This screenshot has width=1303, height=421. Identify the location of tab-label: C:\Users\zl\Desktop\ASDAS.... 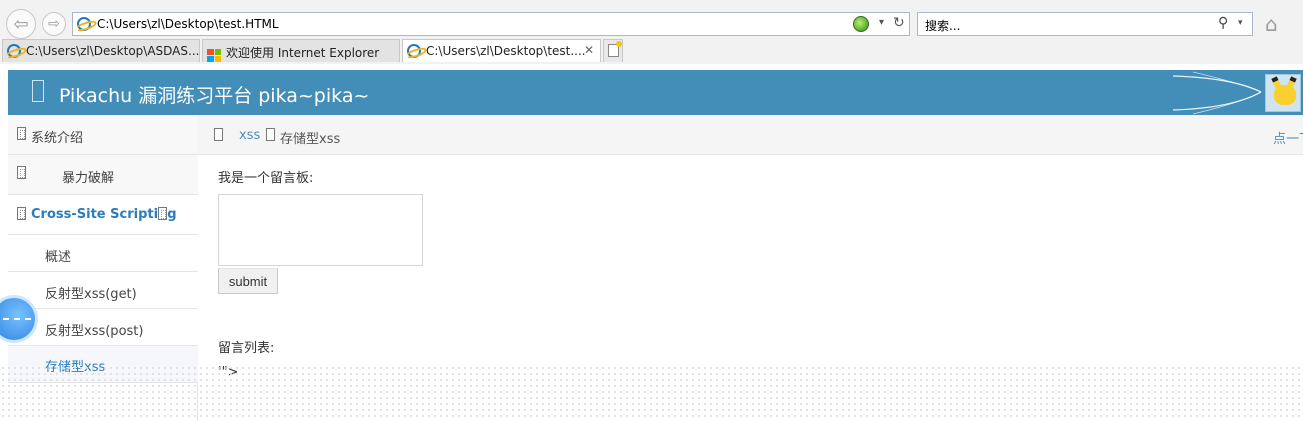
(113, 51).